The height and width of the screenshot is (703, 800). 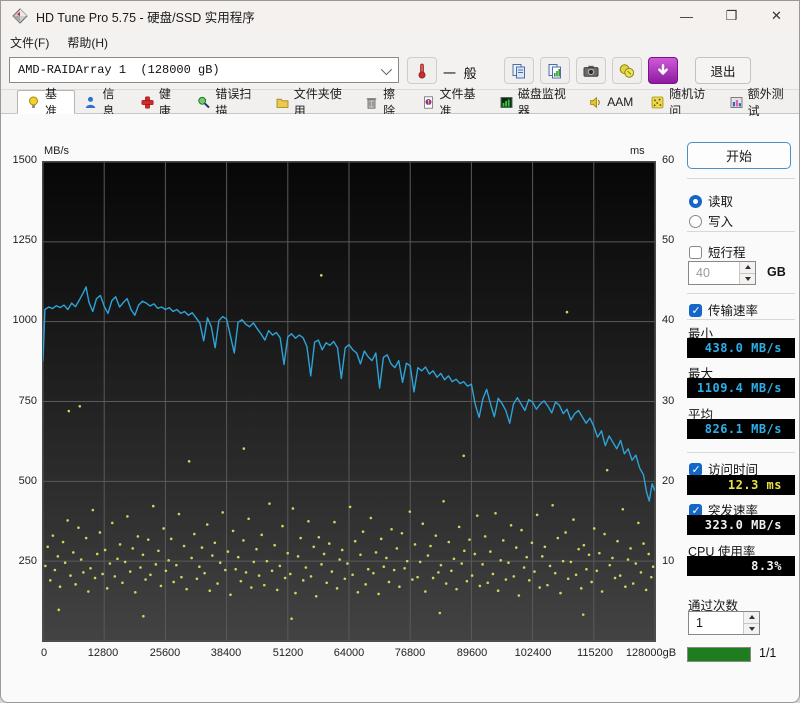 I want to click on temperature-button, so click(x=422, y=70).